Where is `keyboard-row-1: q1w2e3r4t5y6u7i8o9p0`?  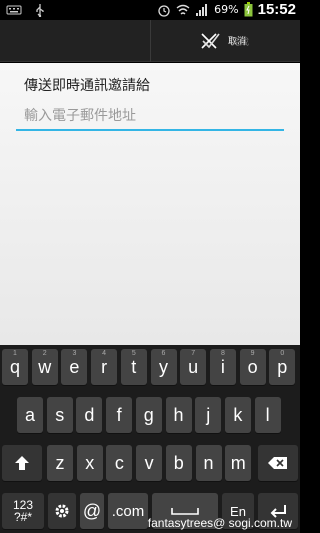 keyboard-row-1: q1w2e3r4t5y6u7i8o9p0 is located at coordinates (150, 365).